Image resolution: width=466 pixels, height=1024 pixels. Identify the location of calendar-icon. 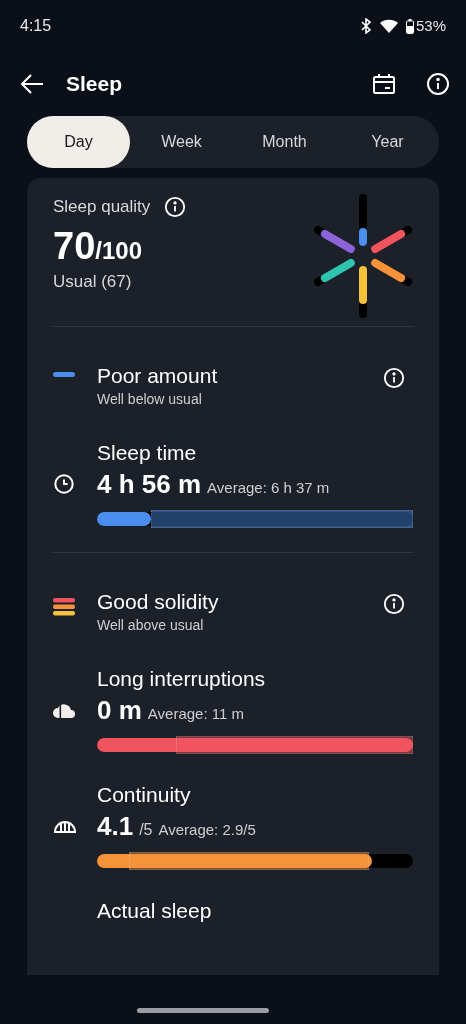
(384, 84).